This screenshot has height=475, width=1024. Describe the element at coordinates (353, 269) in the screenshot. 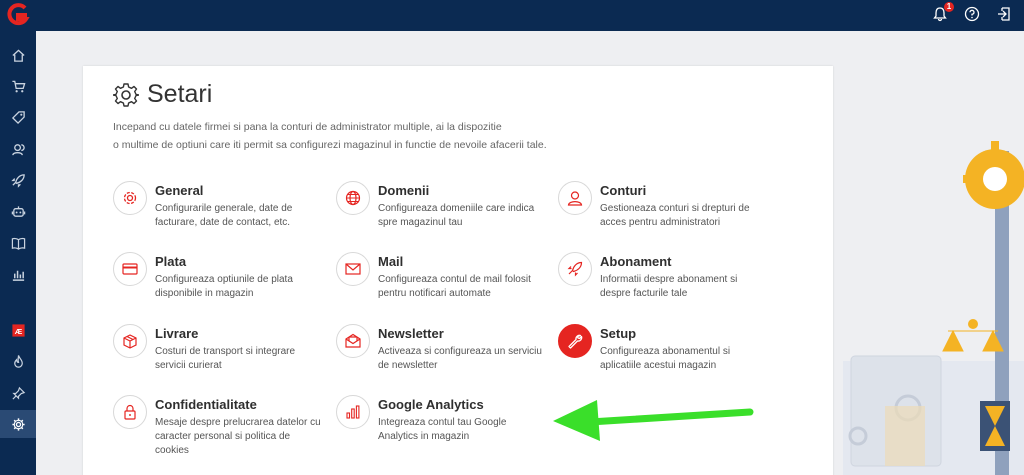

I see `envelope-icon` at that location.